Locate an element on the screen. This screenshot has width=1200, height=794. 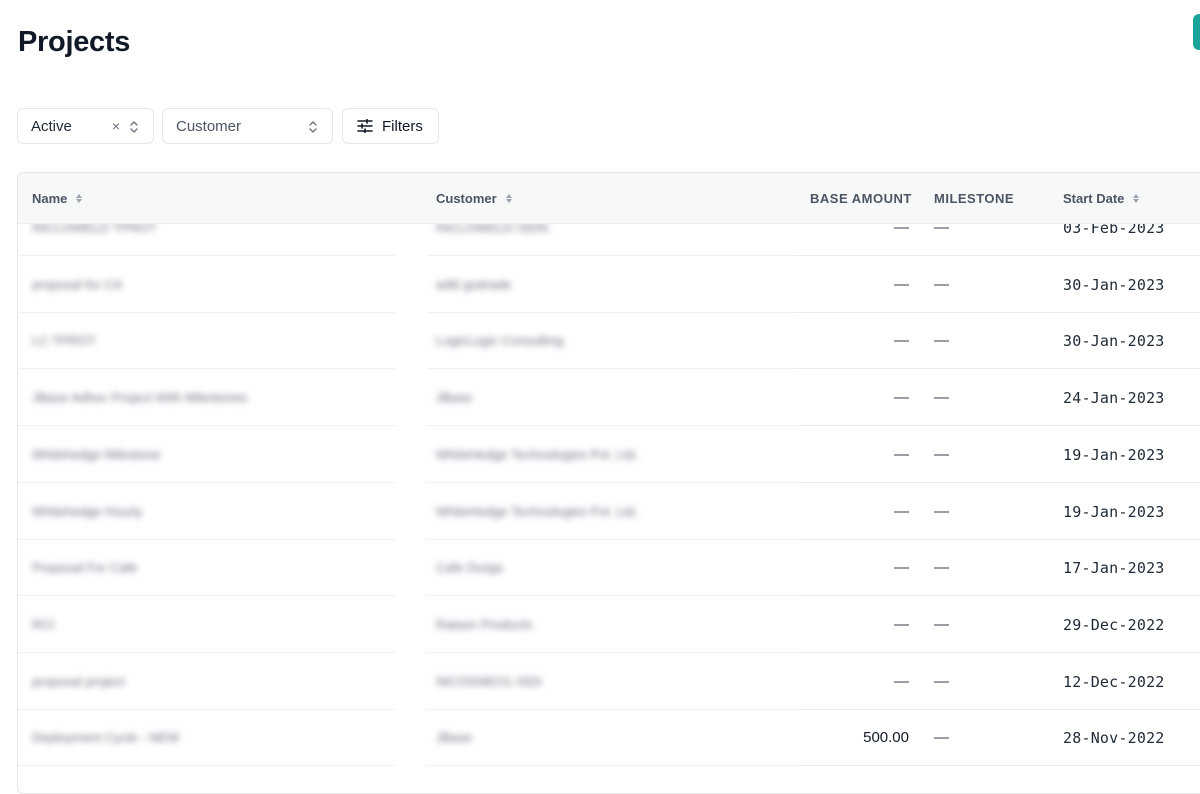
cell-customer: NICOSNEO1 ISDI is located at coordinates (489, 681).